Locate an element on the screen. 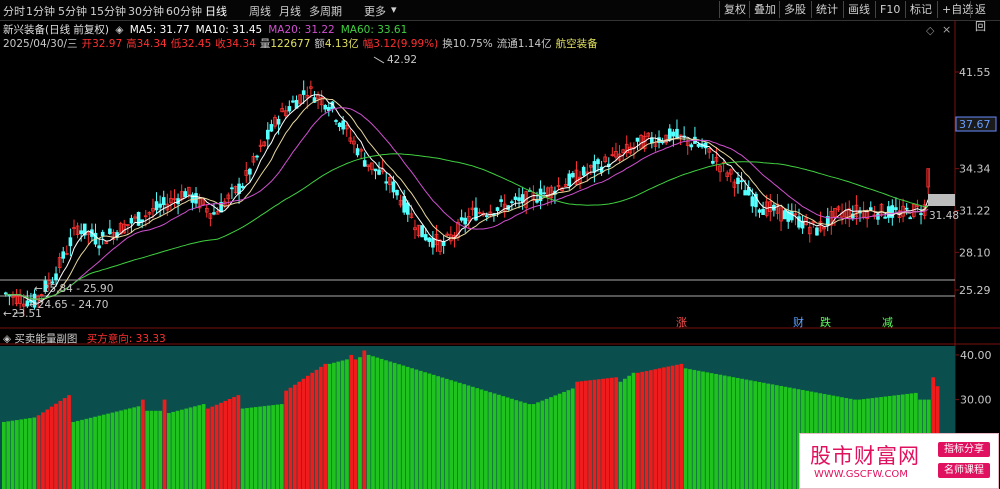 Image resolution: width=1000 pixels, height=489 pixels. price-tick-2: 34.34 is located at coordinates (975, 169).